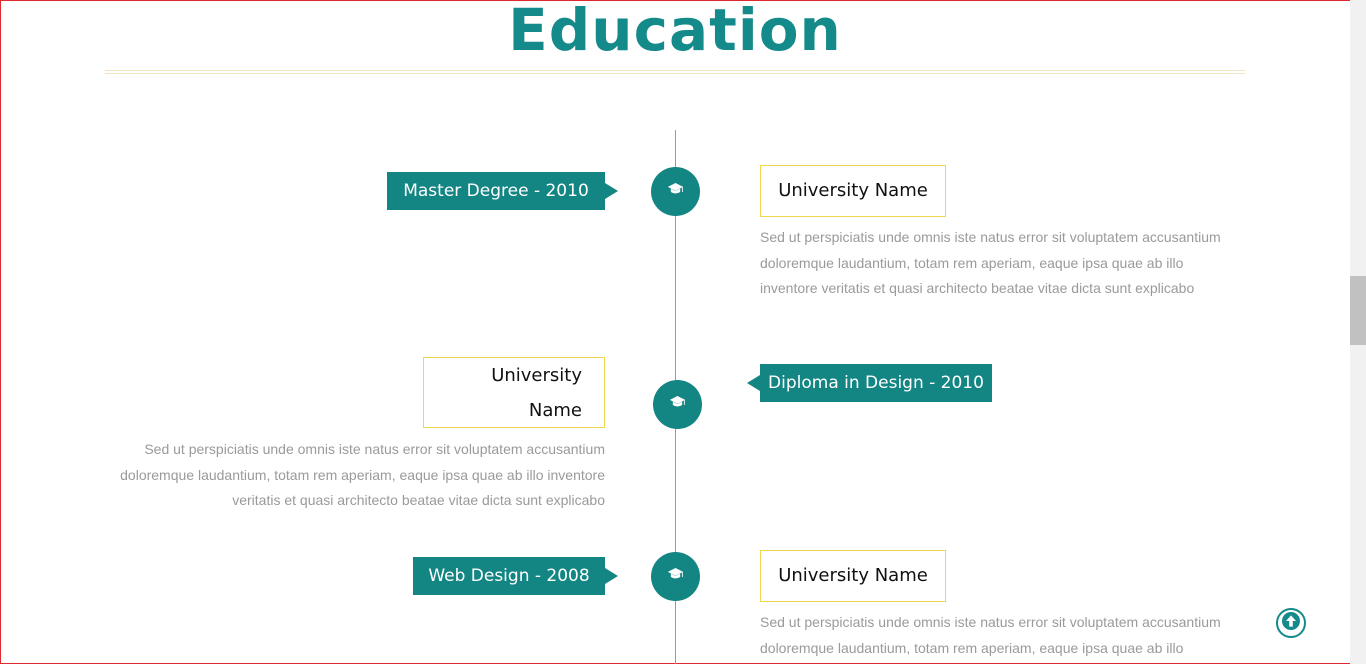 This screenshot has height=664, width=1366. I want to click on arrow-up-circle-icon, so click(1291, 623).